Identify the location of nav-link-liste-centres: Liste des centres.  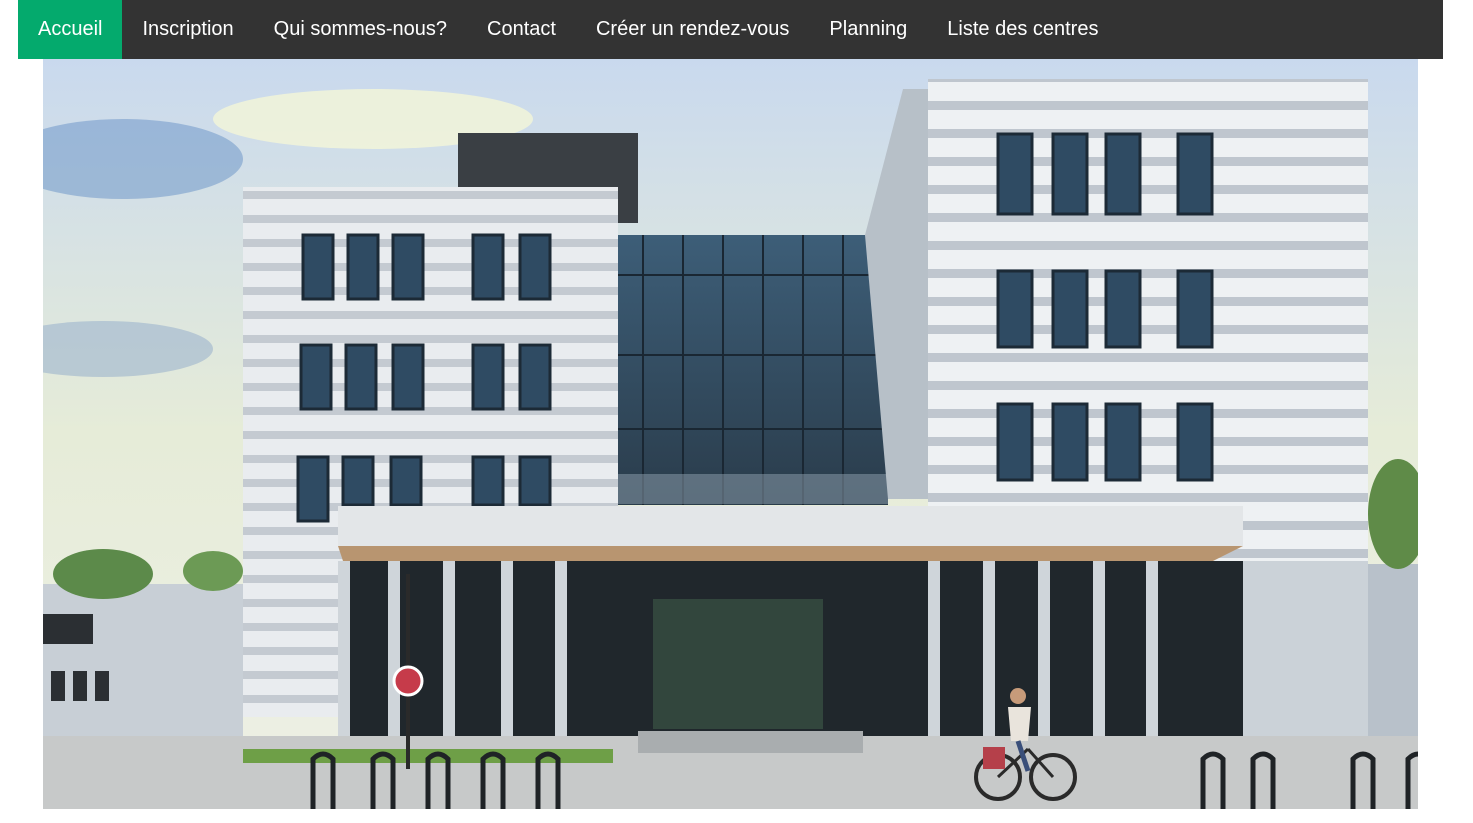
(1022, 29).